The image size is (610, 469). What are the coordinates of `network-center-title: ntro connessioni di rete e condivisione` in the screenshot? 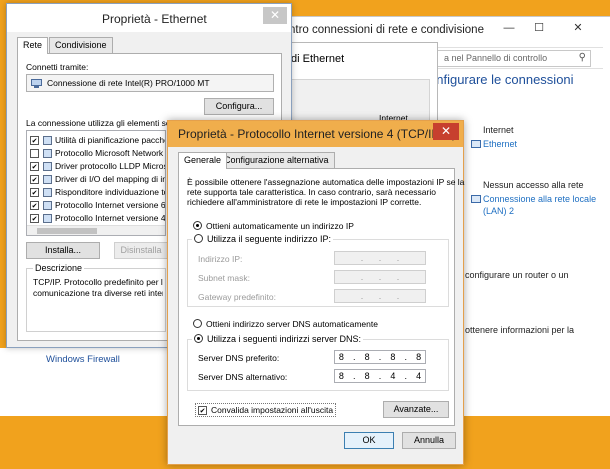 It's located at (386, 30).